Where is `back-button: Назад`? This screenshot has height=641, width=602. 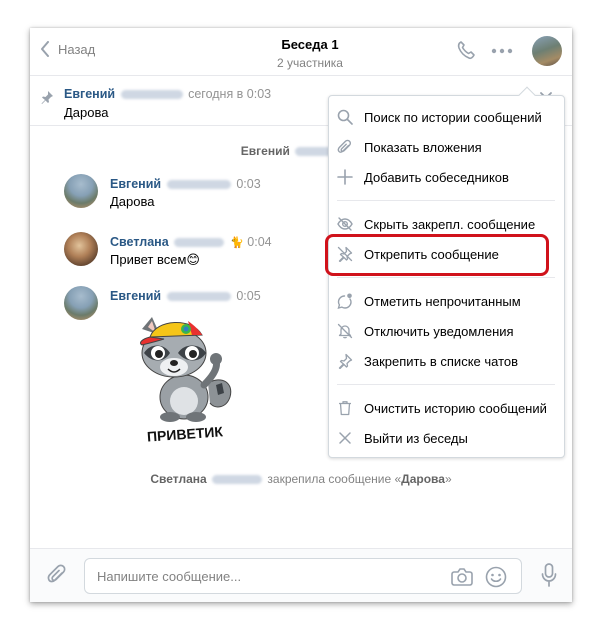
back-button: Назад is located at coordinates (67, 49).